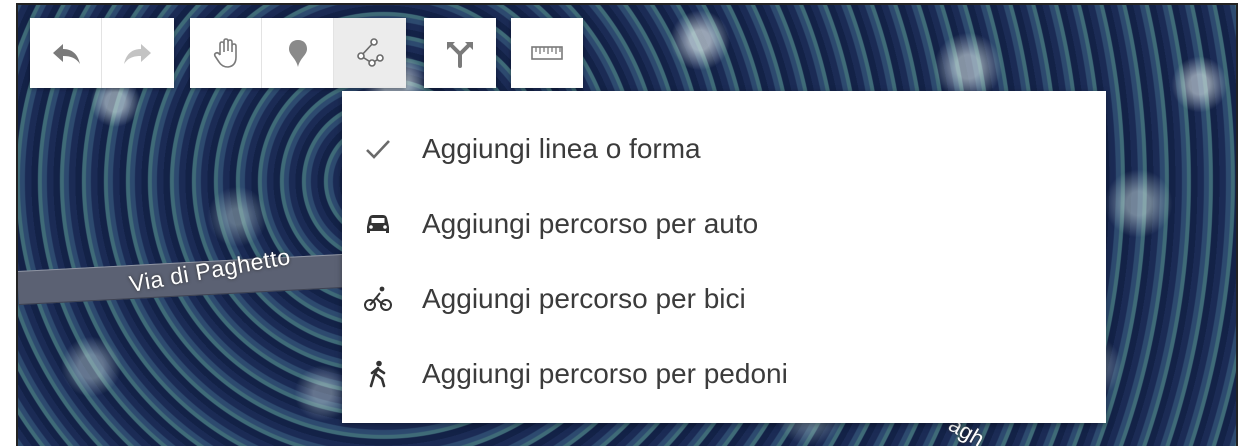  I want to click on checkmark-icon, so click(378, 149).